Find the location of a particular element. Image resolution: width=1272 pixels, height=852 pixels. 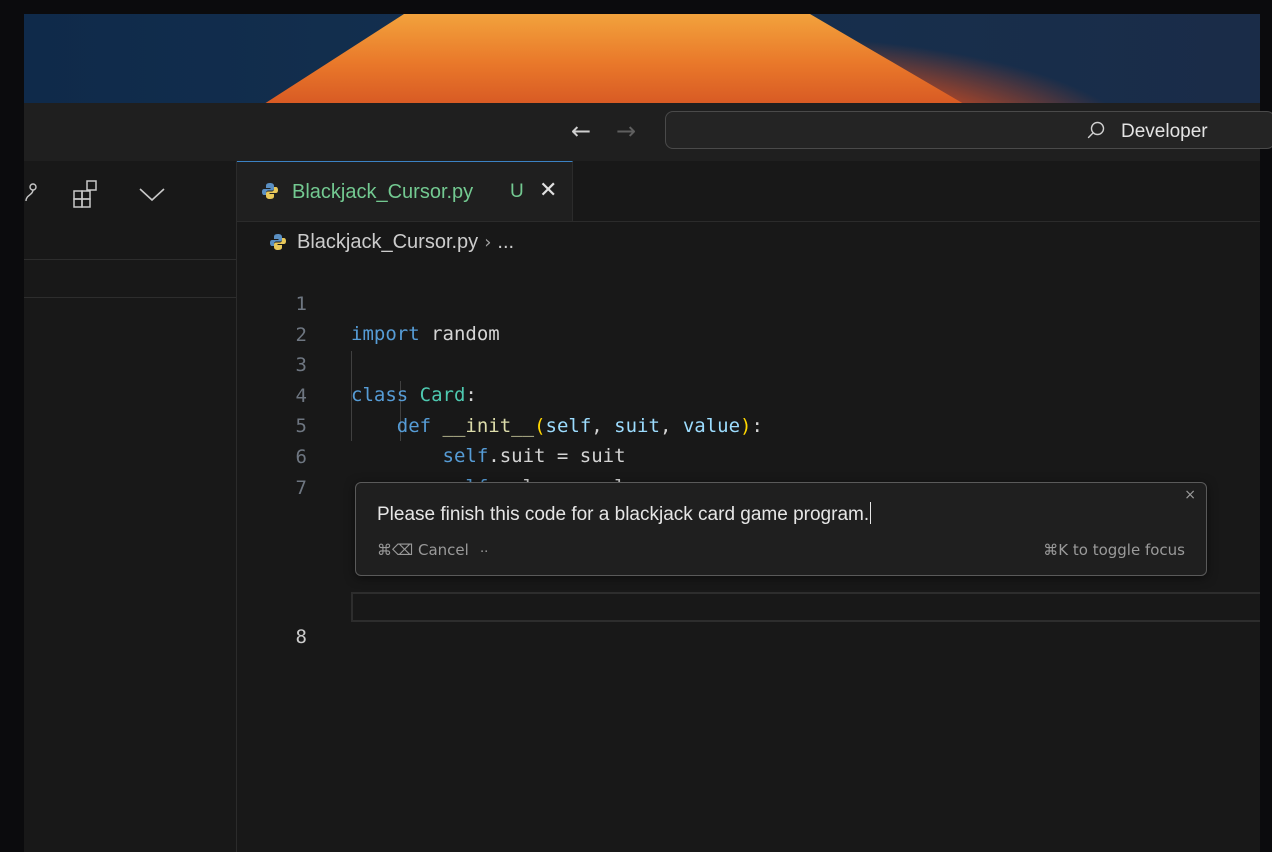

code-line: 6 self.value = value is located at coordinates (748, 455).